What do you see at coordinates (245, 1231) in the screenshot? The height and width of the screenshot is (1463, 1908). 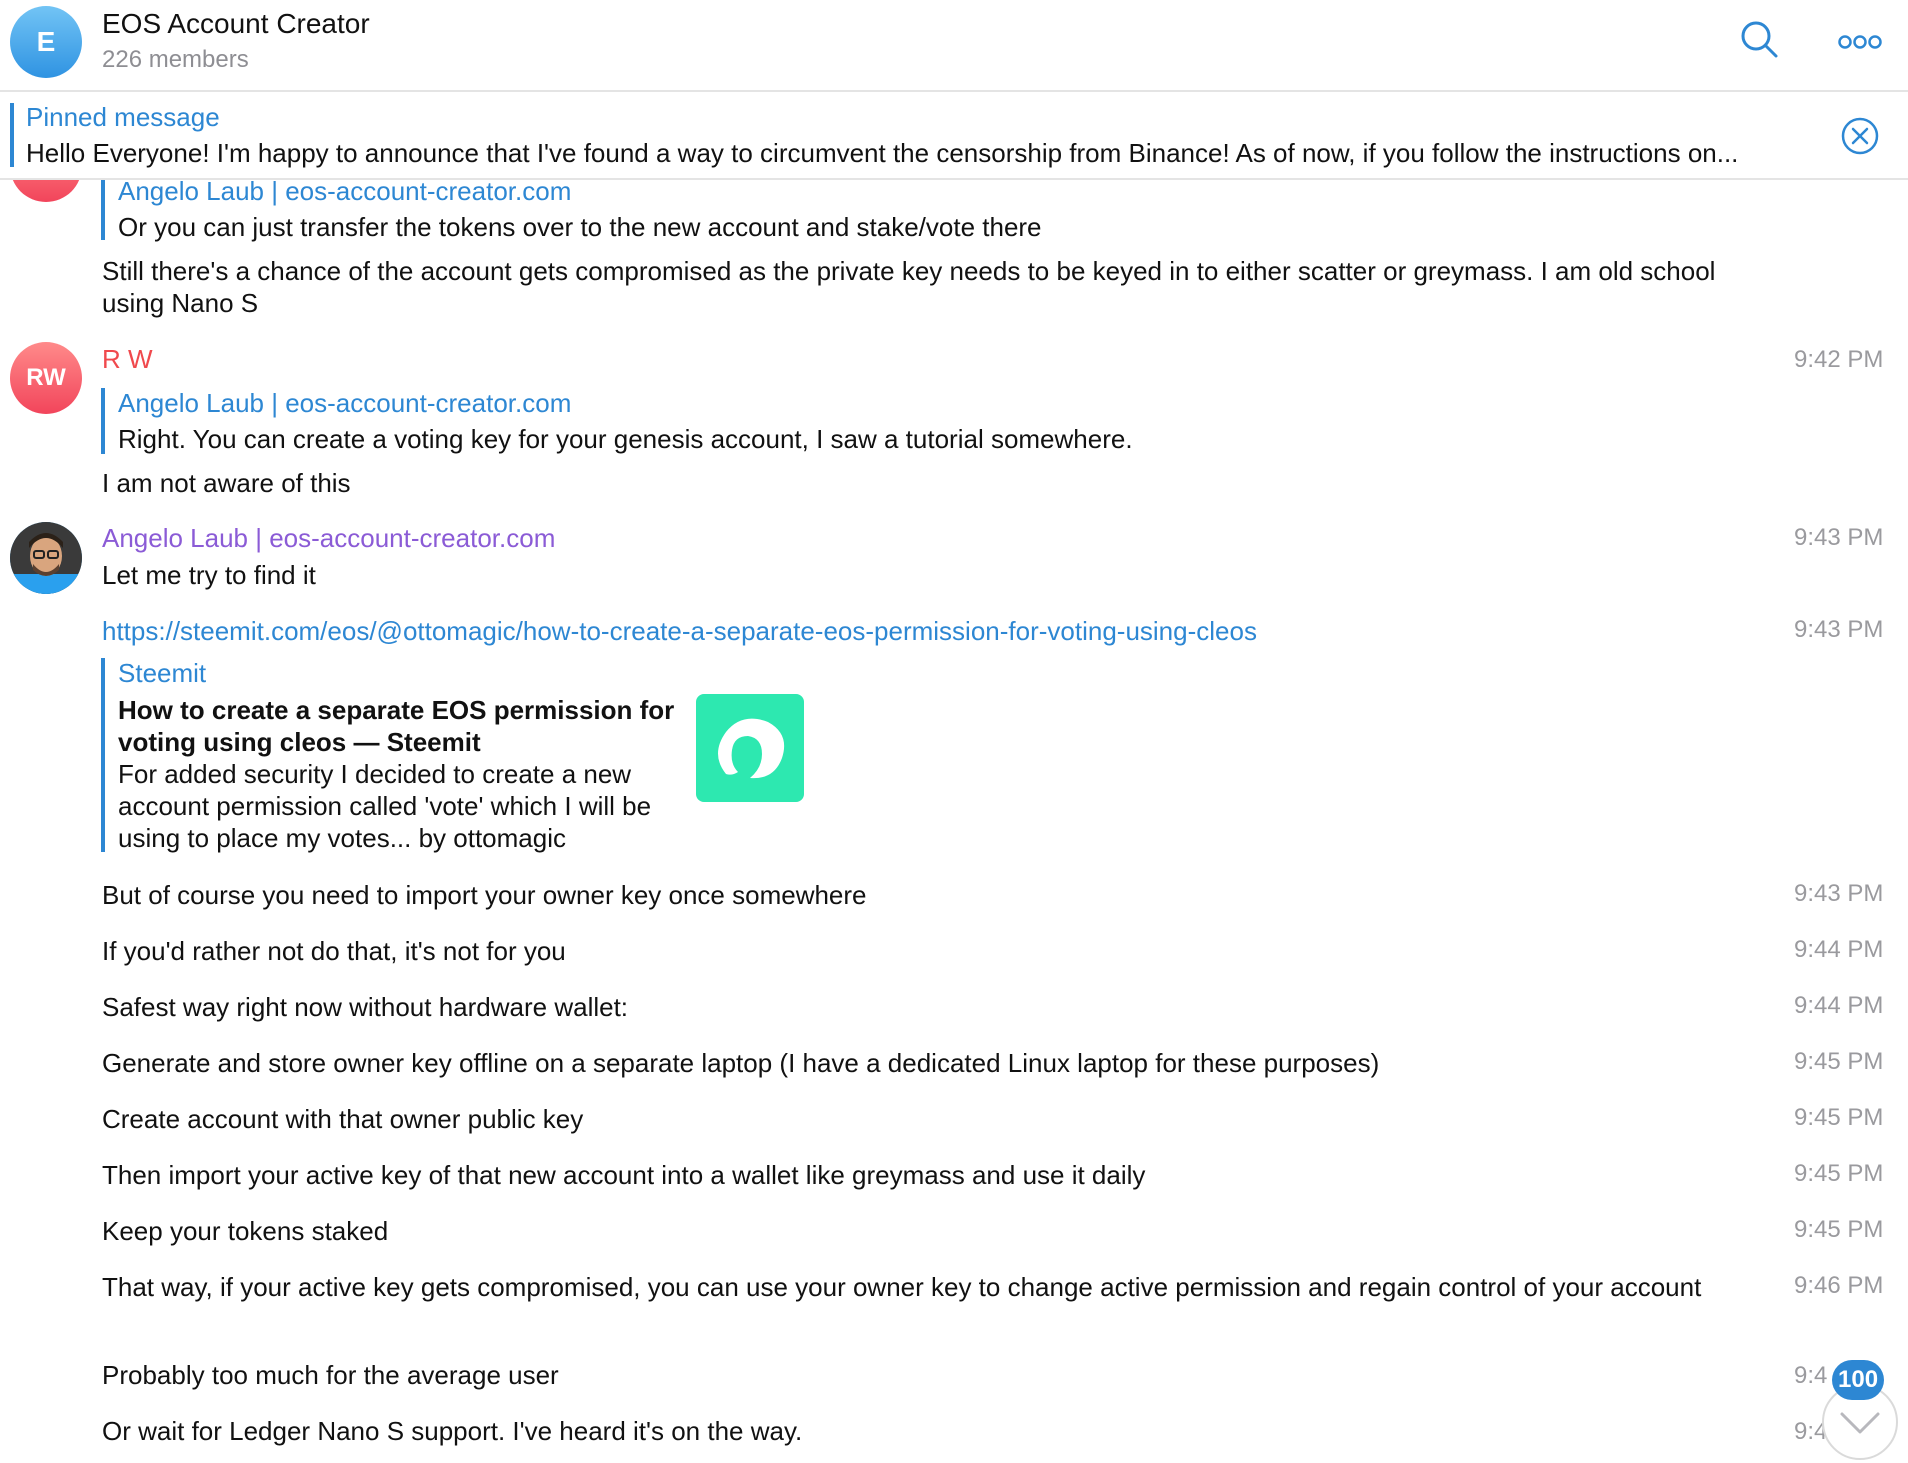 I see `message-text: Keep your tokens staked` at bounding box center [245, 1231].